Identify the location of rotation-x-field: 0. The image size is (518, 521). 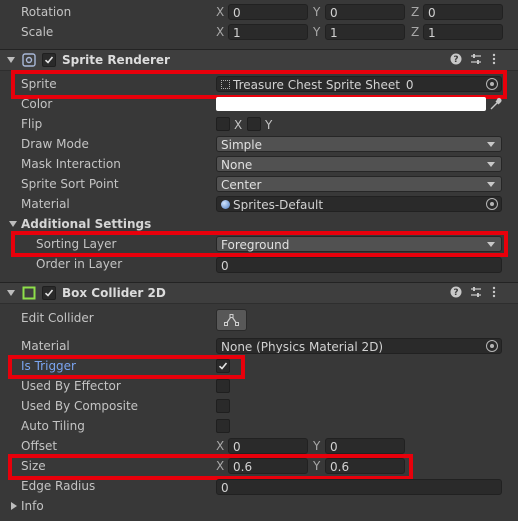
(268, 12).